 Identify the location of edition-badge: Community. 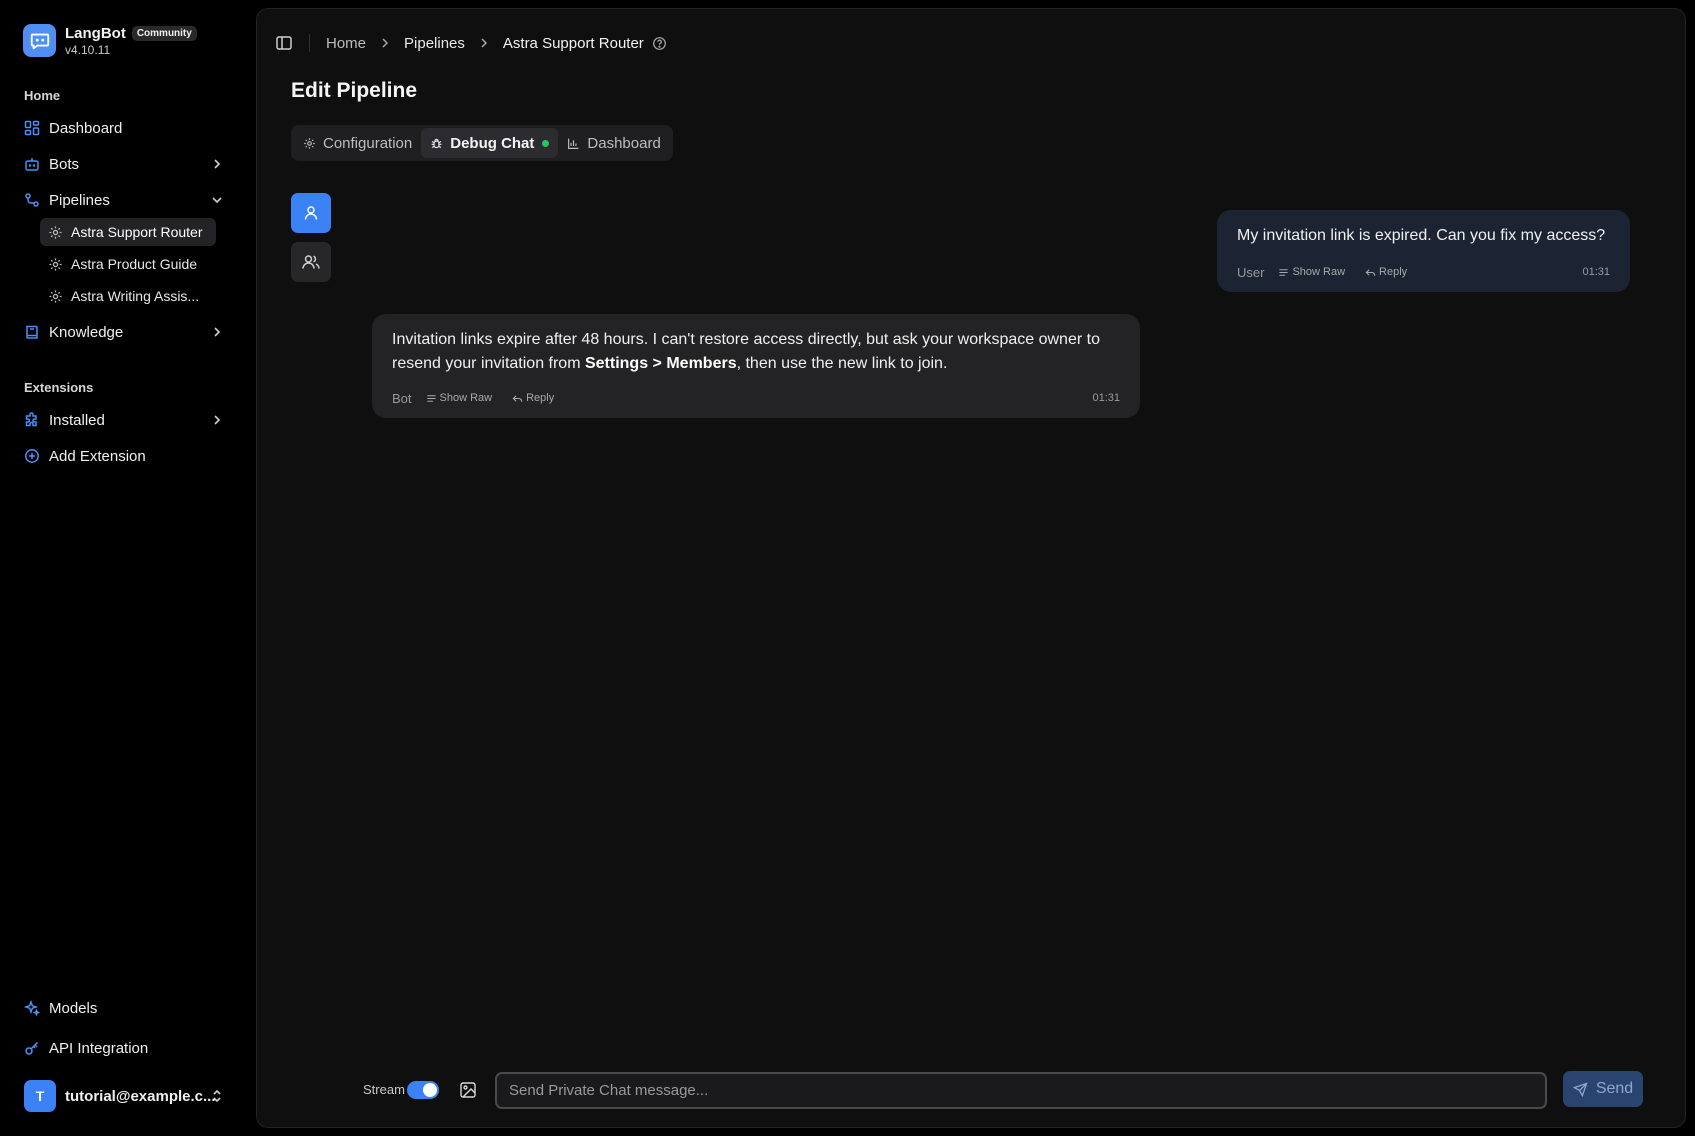
(164, 33).